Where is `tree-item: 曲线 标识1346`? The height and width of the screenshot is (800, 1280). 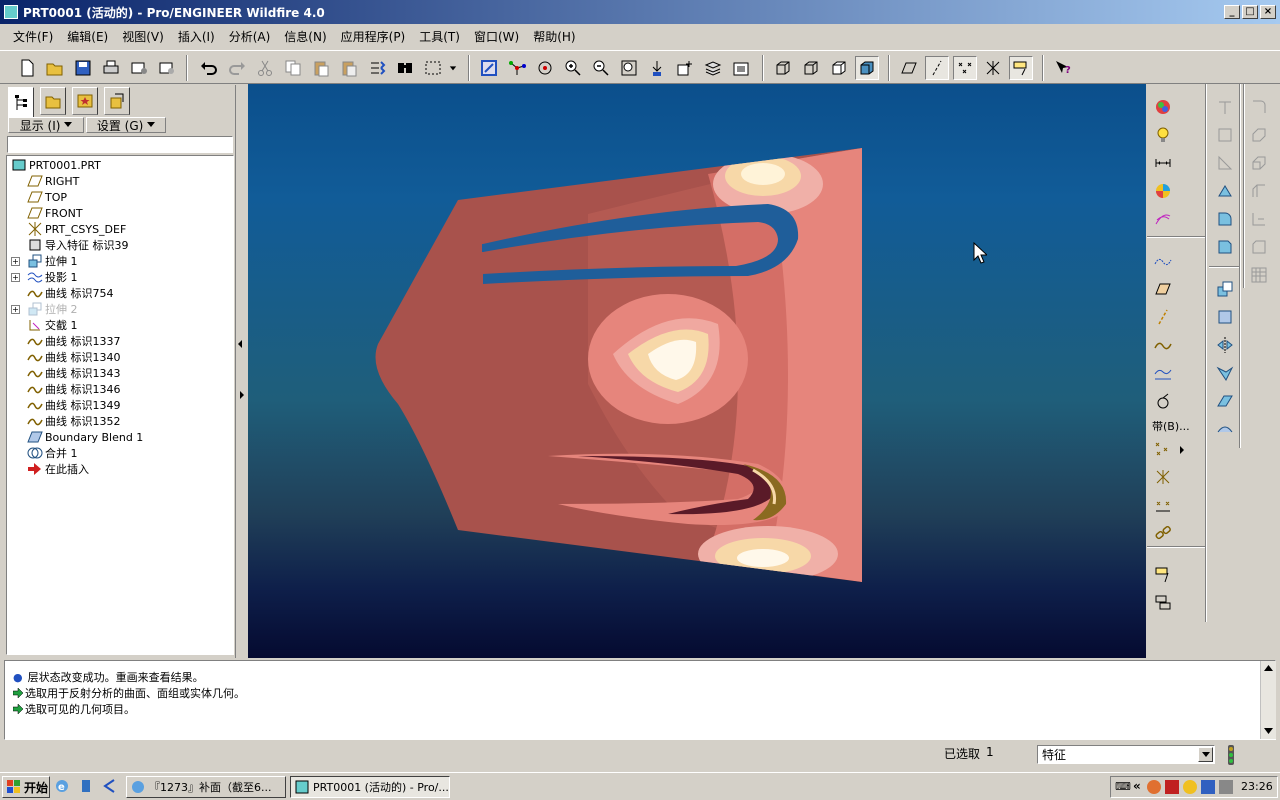 tree-item: 曲线 标识1346 is located at coordinates (74, 389).